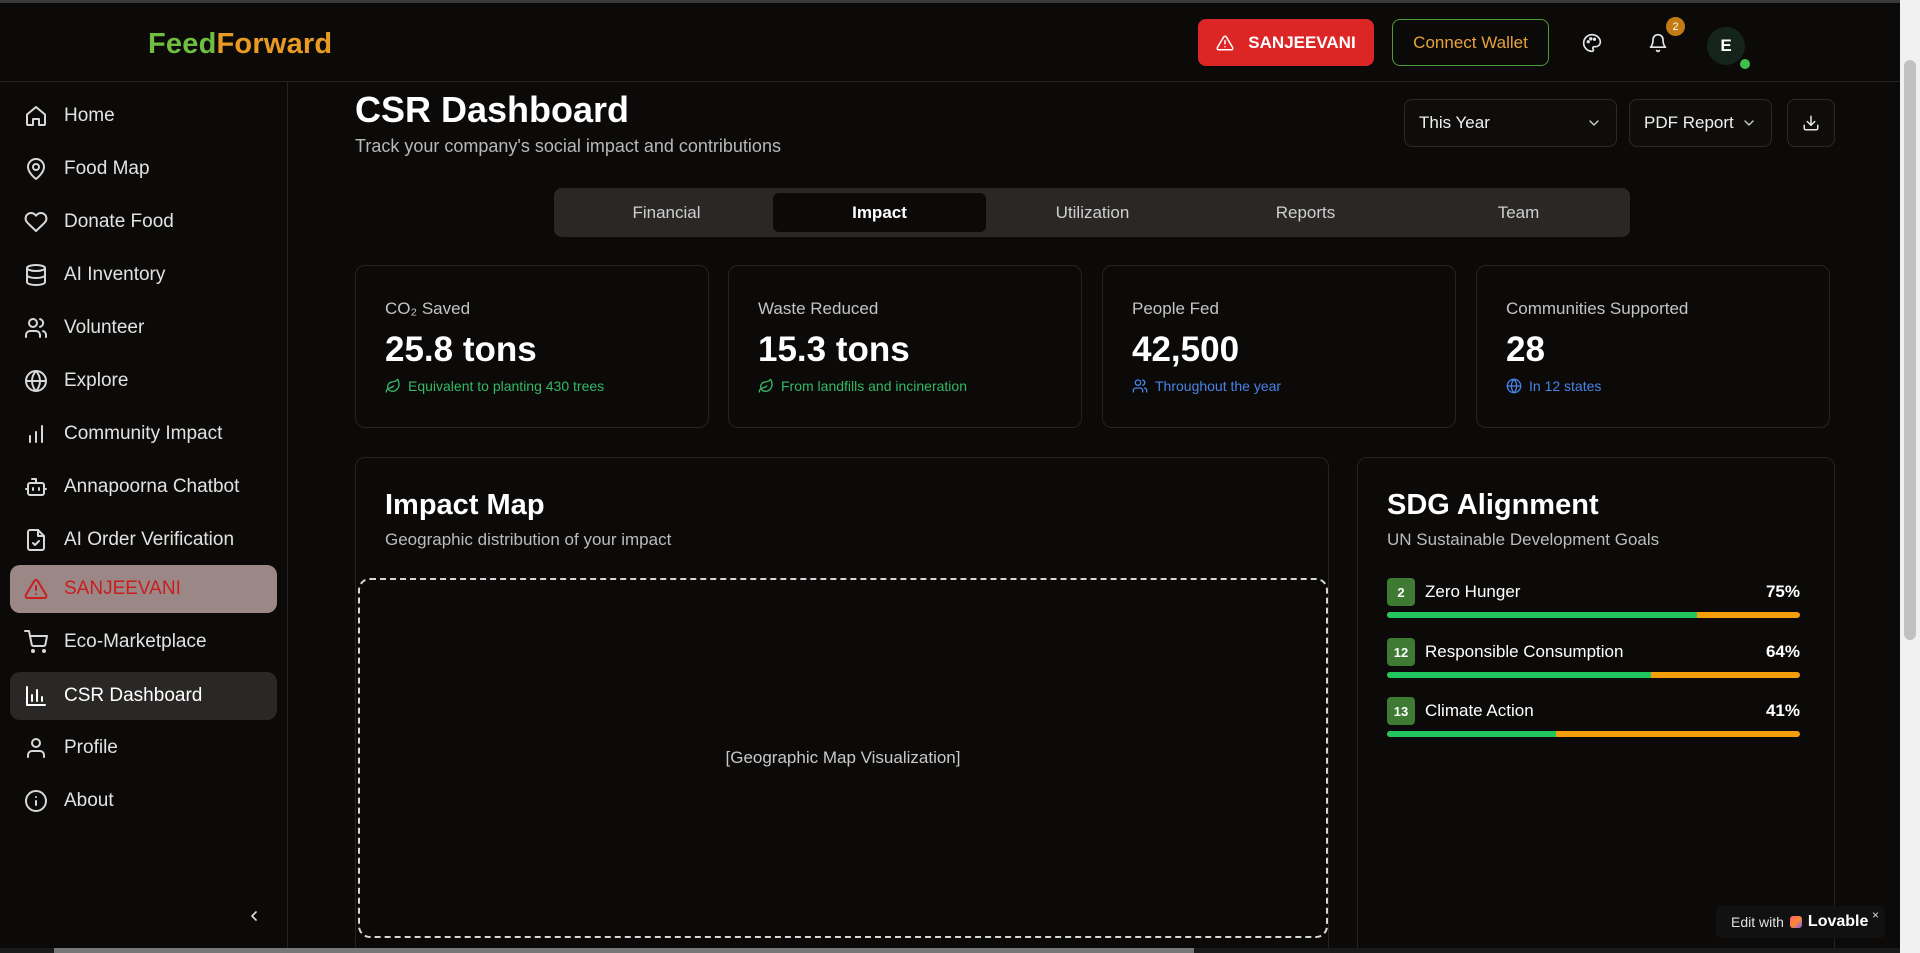 Image resolution: width=1920 pixels, height=953 pixels. What do you see at coordinates (1597, 308) in the screenshot?
I see `stat-label: Communities Supported` at bounding box center [1597, 308].